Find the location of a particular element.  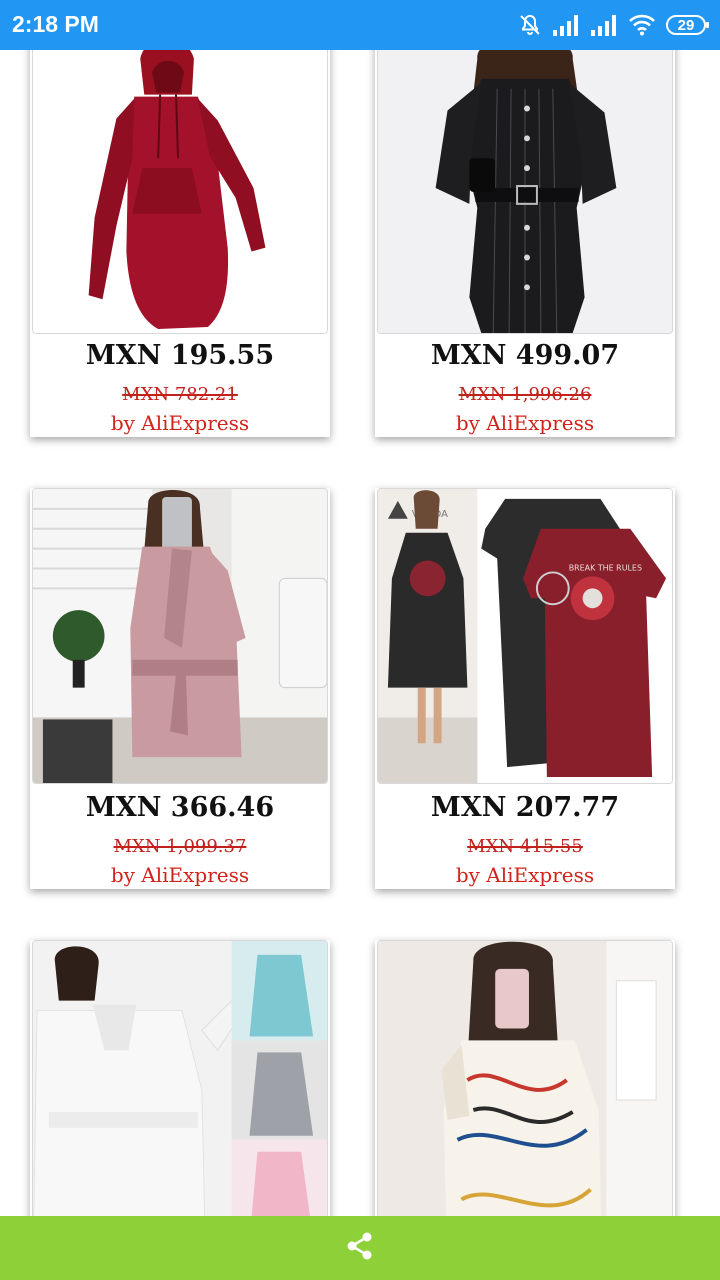

svg-text: BREAK THE RULES is located at coordinates (605, 567).